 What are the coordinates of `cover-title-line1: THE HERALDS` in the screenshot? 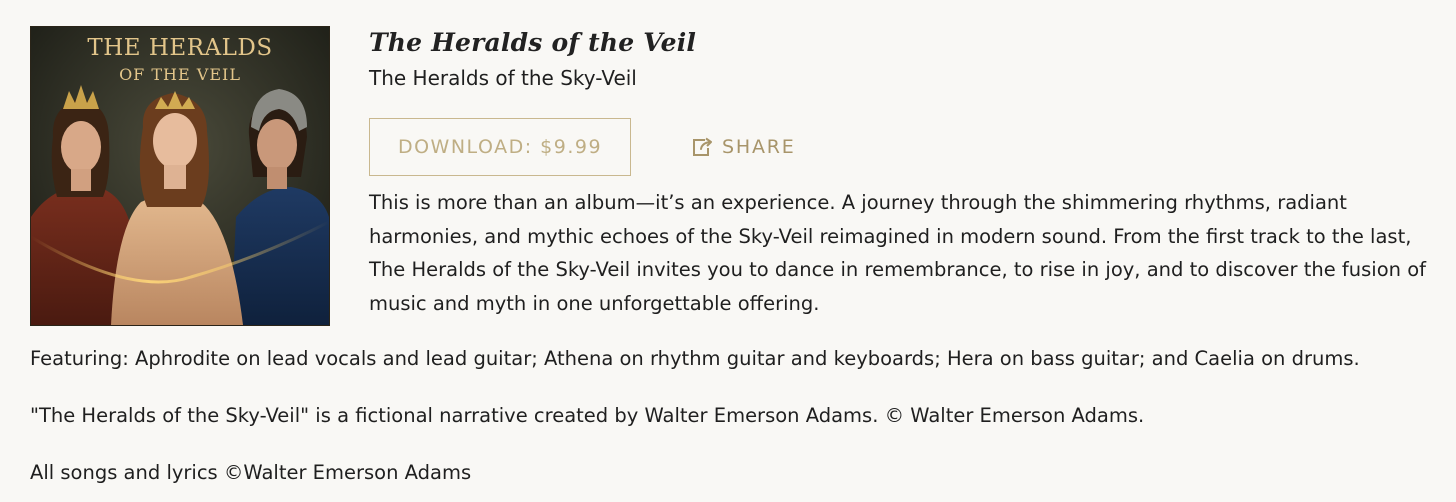 It's located at (180, 48).